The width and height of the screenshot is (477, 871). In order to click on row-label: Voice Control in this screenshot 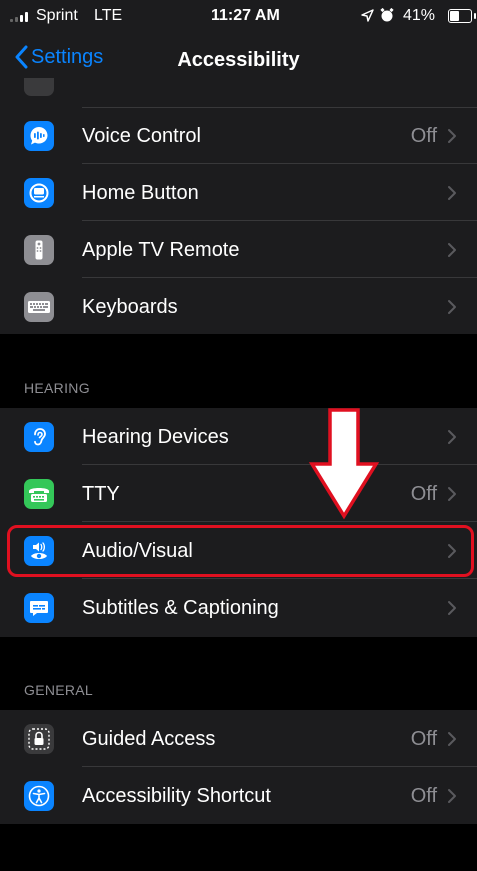, I will do `click(141, 136)`.